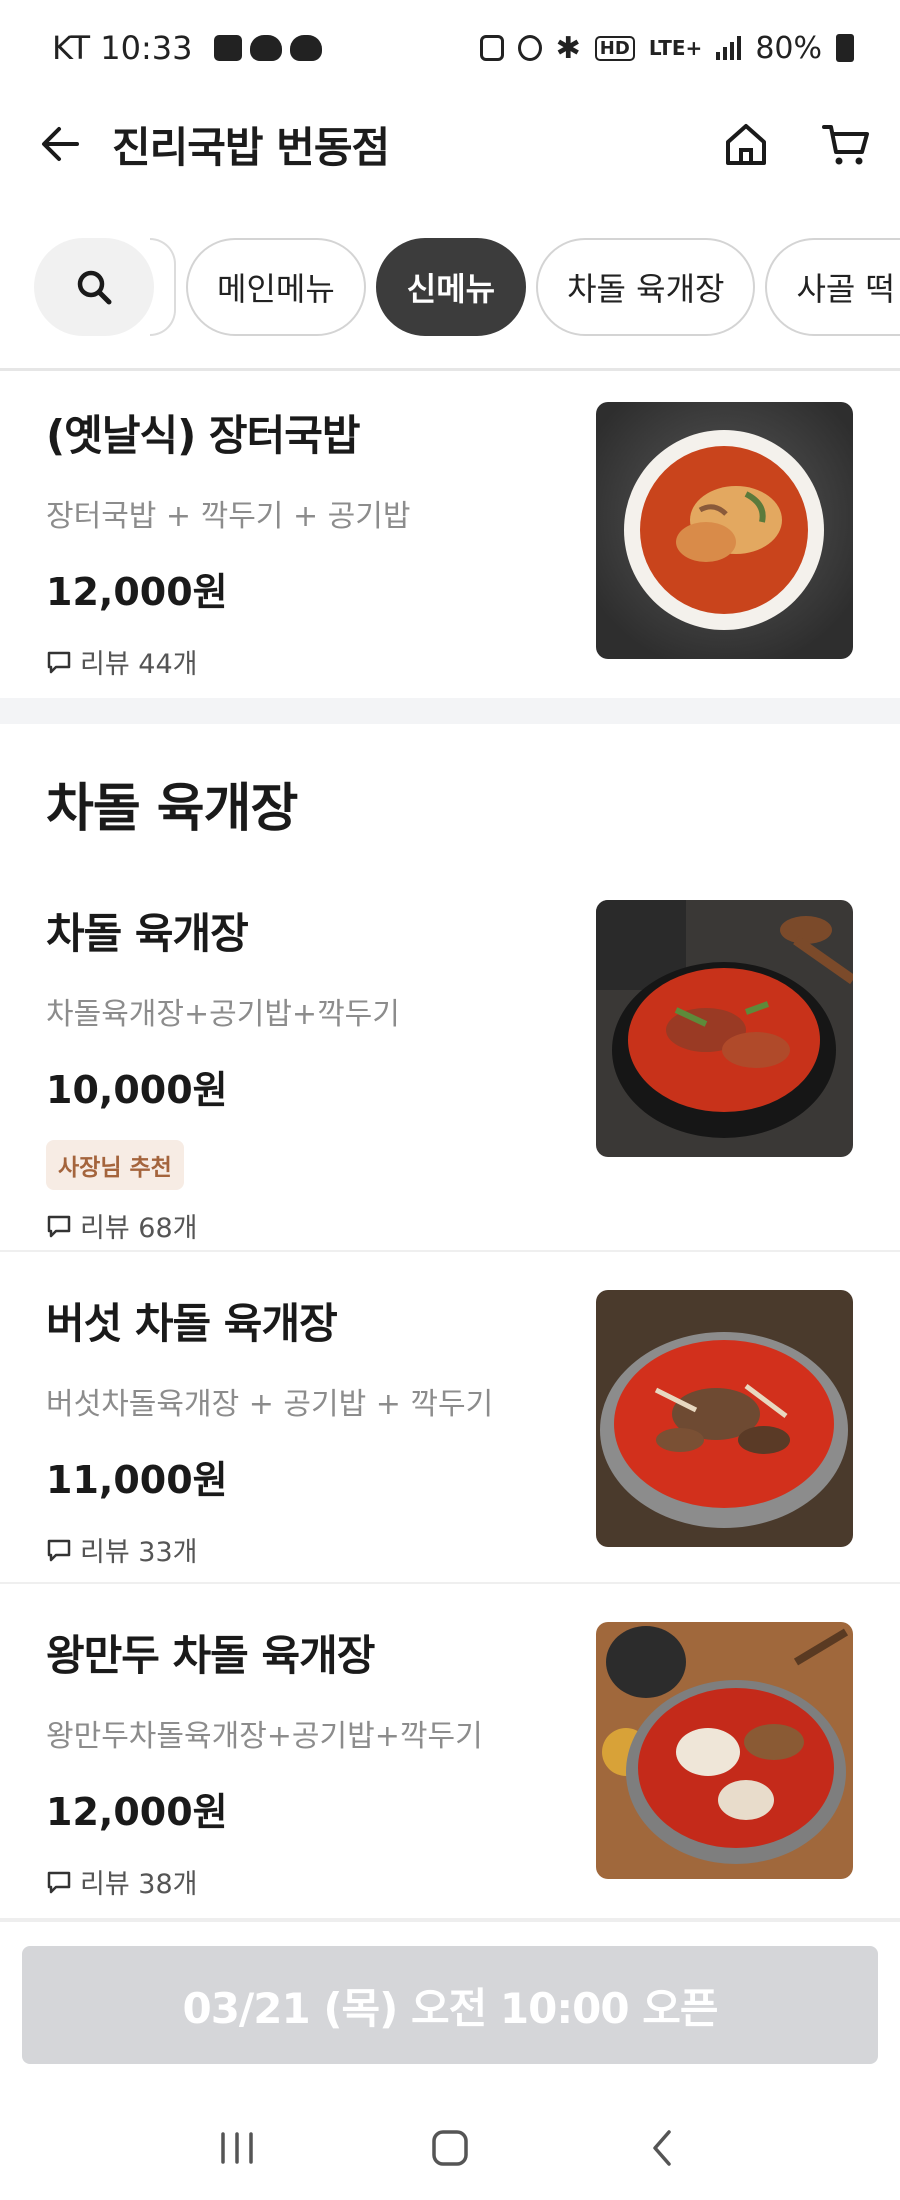  What do you see at coordinates (746, 144) in the screenshot?
I see `home-icon` at bounding box center [746, 144].